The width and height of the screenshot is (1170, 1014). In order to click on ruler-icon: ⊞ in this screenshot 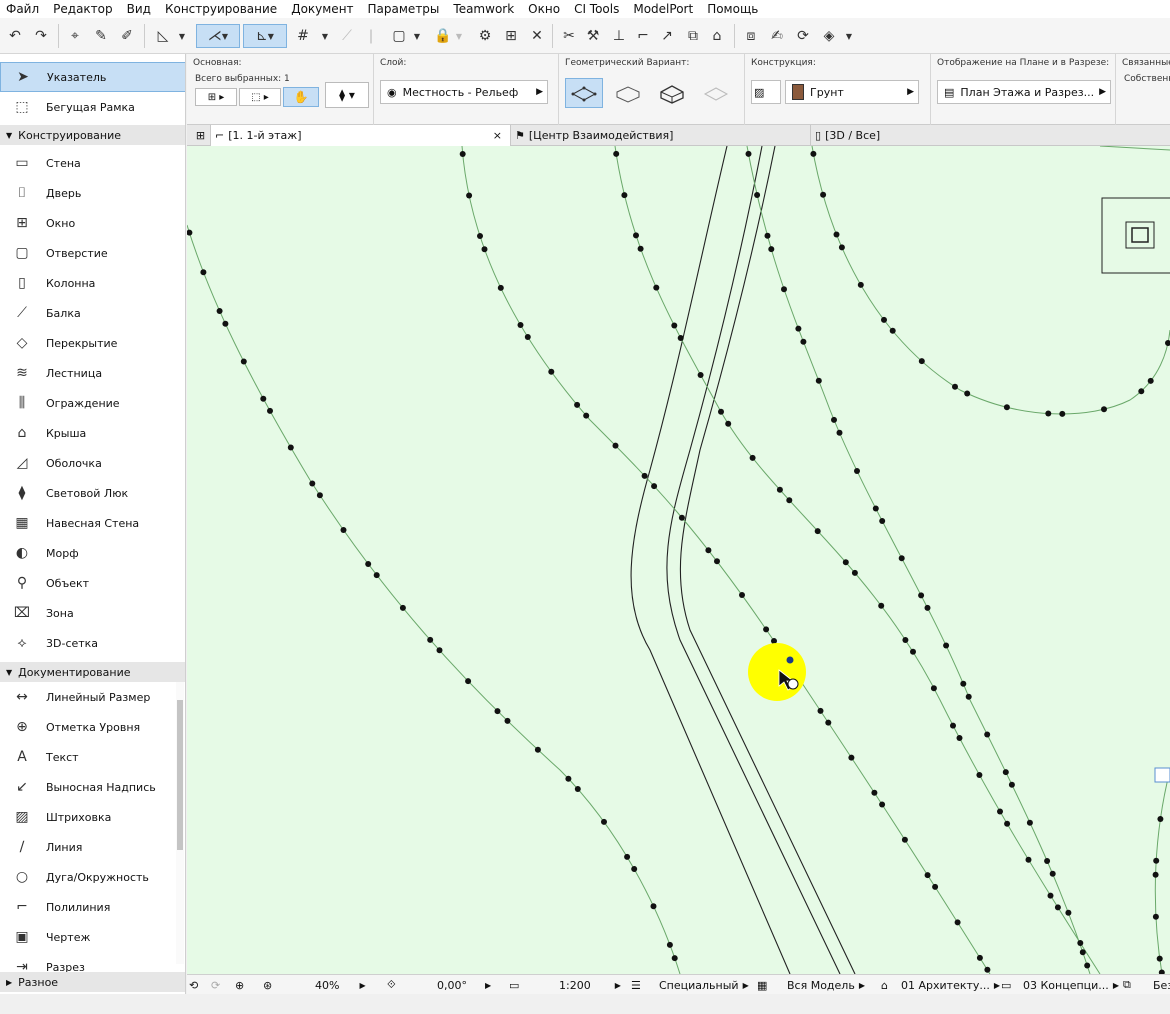, I will do `click(511, 36)`.